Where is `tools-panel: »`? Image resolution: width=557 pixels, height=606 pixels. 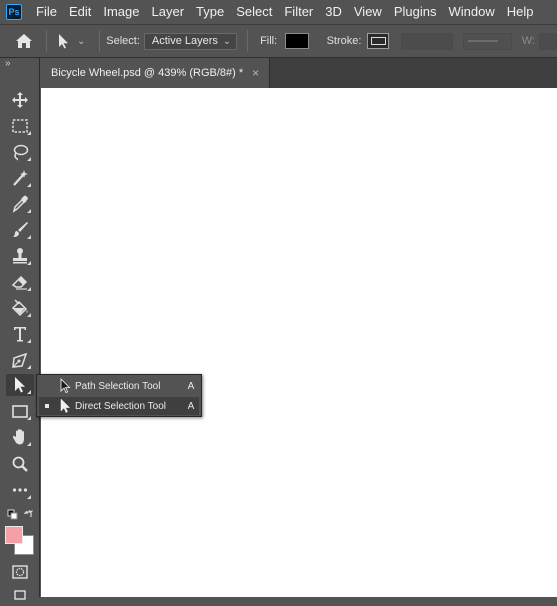 tools-panel: » is located at coordinates (20, 329).